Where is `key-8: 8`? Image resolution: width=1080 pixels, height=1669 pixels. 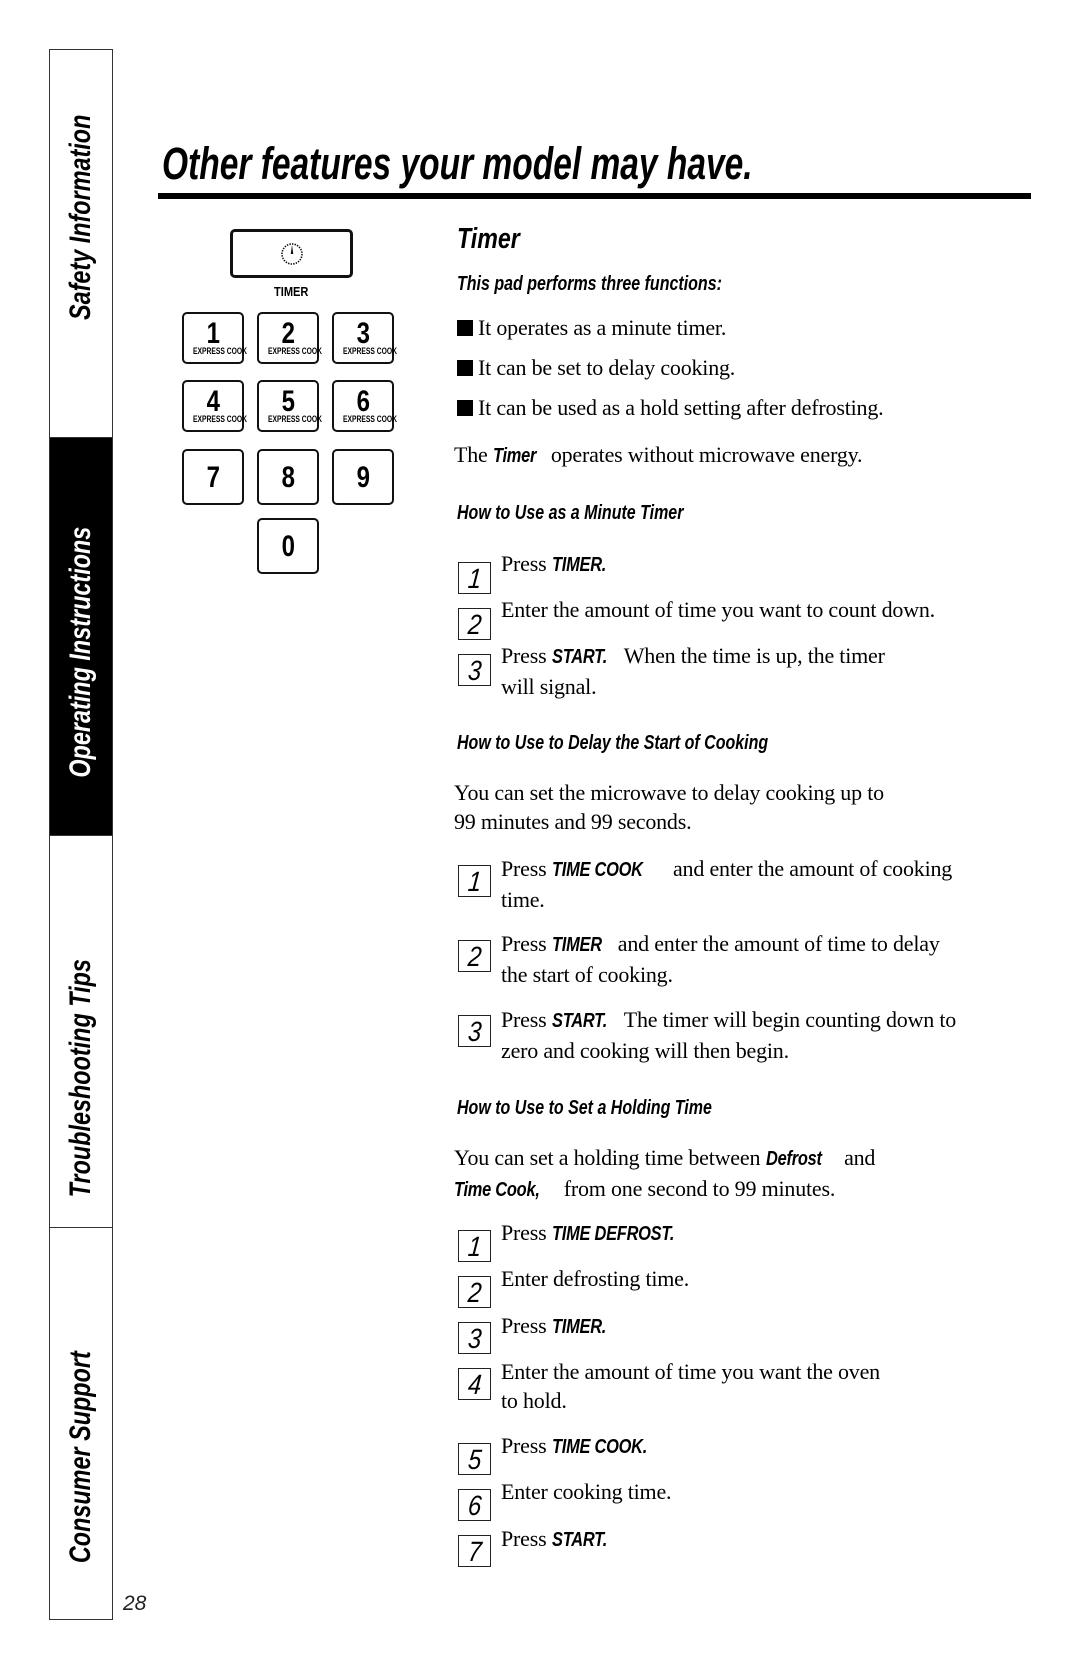
key-8: 8 is located at coordinates (288, 477).